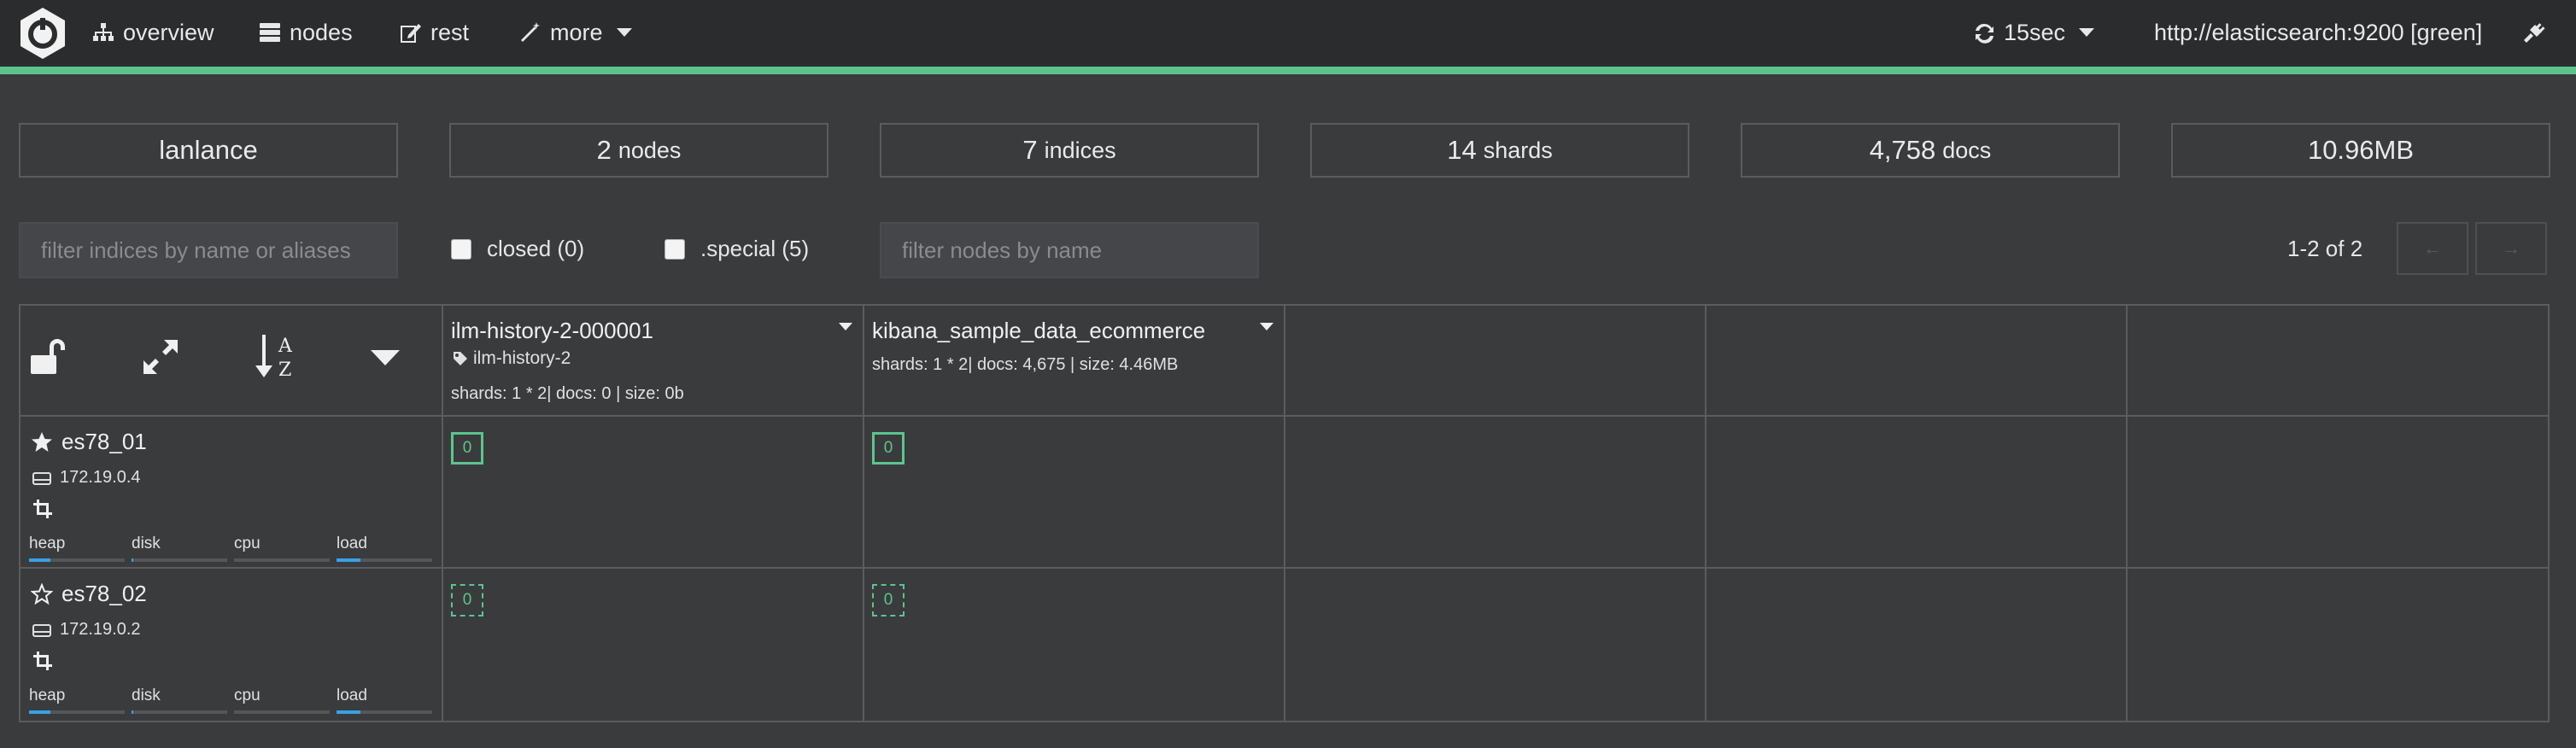  What do you see at coordinates (517, 249) in the screenshot?
I see `closed-indices-toggle: closed (0)` at bounding box center [517, 249].